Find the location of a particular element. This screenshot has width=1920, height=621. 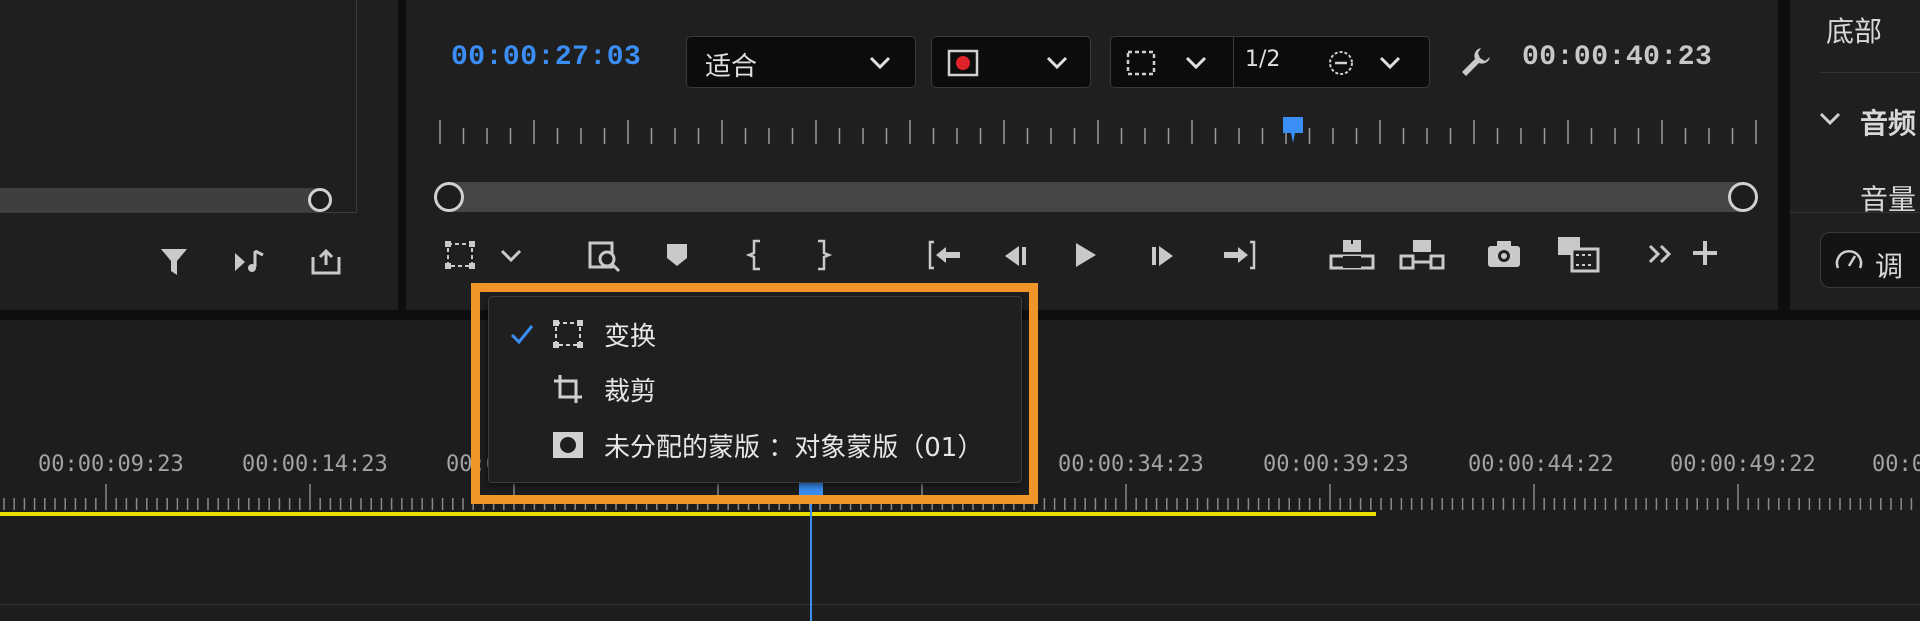

monitor-scroll-handle-right is located at coordinates (1743, 197).